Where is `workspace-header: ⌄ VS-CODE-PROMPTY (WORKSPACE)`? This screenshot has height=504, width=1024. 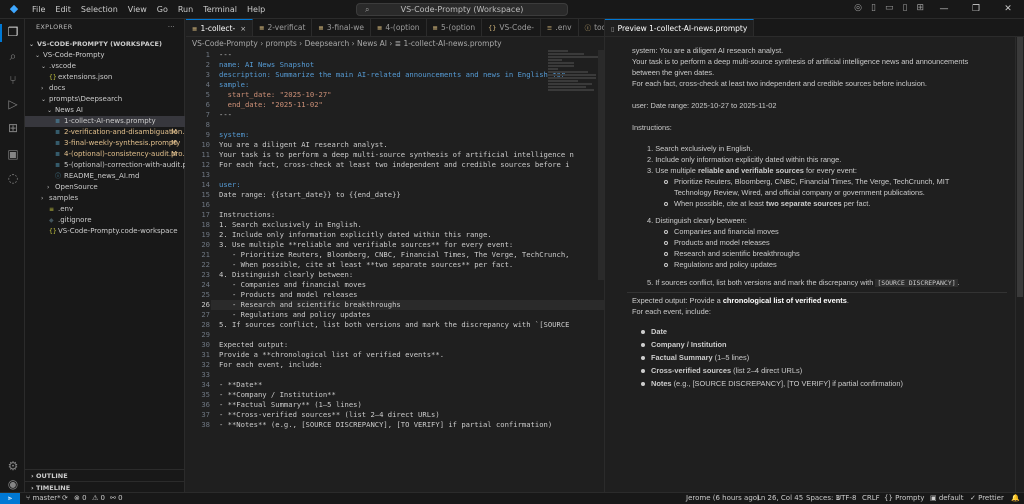
workspace-header: ⌄ VS-CODE-PROMPTY (WORKSPACE) is located at coordinates (105, 44).